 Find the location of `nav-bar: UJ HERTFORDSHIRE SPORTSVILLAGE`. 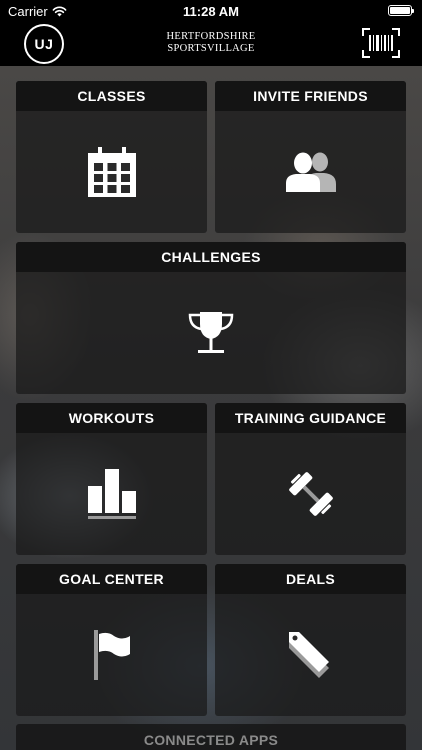

nav-bar: UJ HERTFORDSHIRE SPORTSVILLAGE is located at coordinates (211, 44).